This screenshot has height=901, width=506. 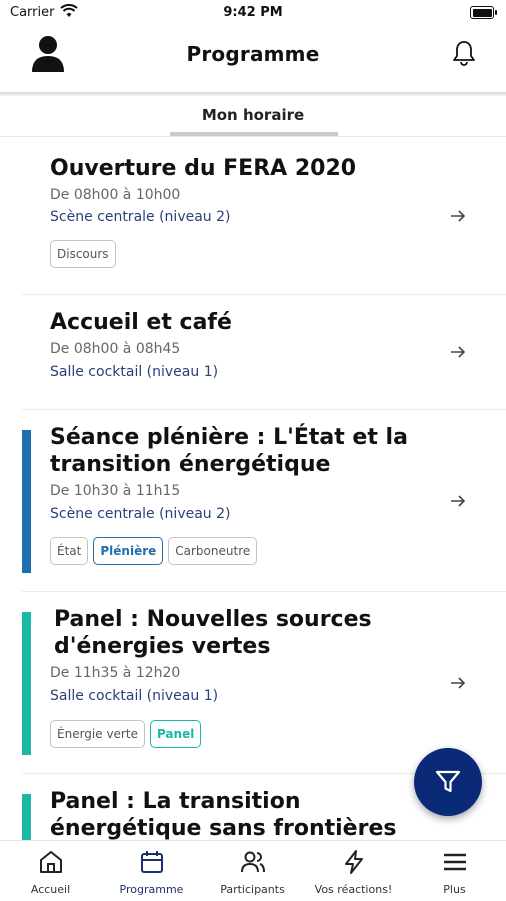 I want to click on tabbar-item-reactions: Vos réactions!, so click(x=353, y=871).